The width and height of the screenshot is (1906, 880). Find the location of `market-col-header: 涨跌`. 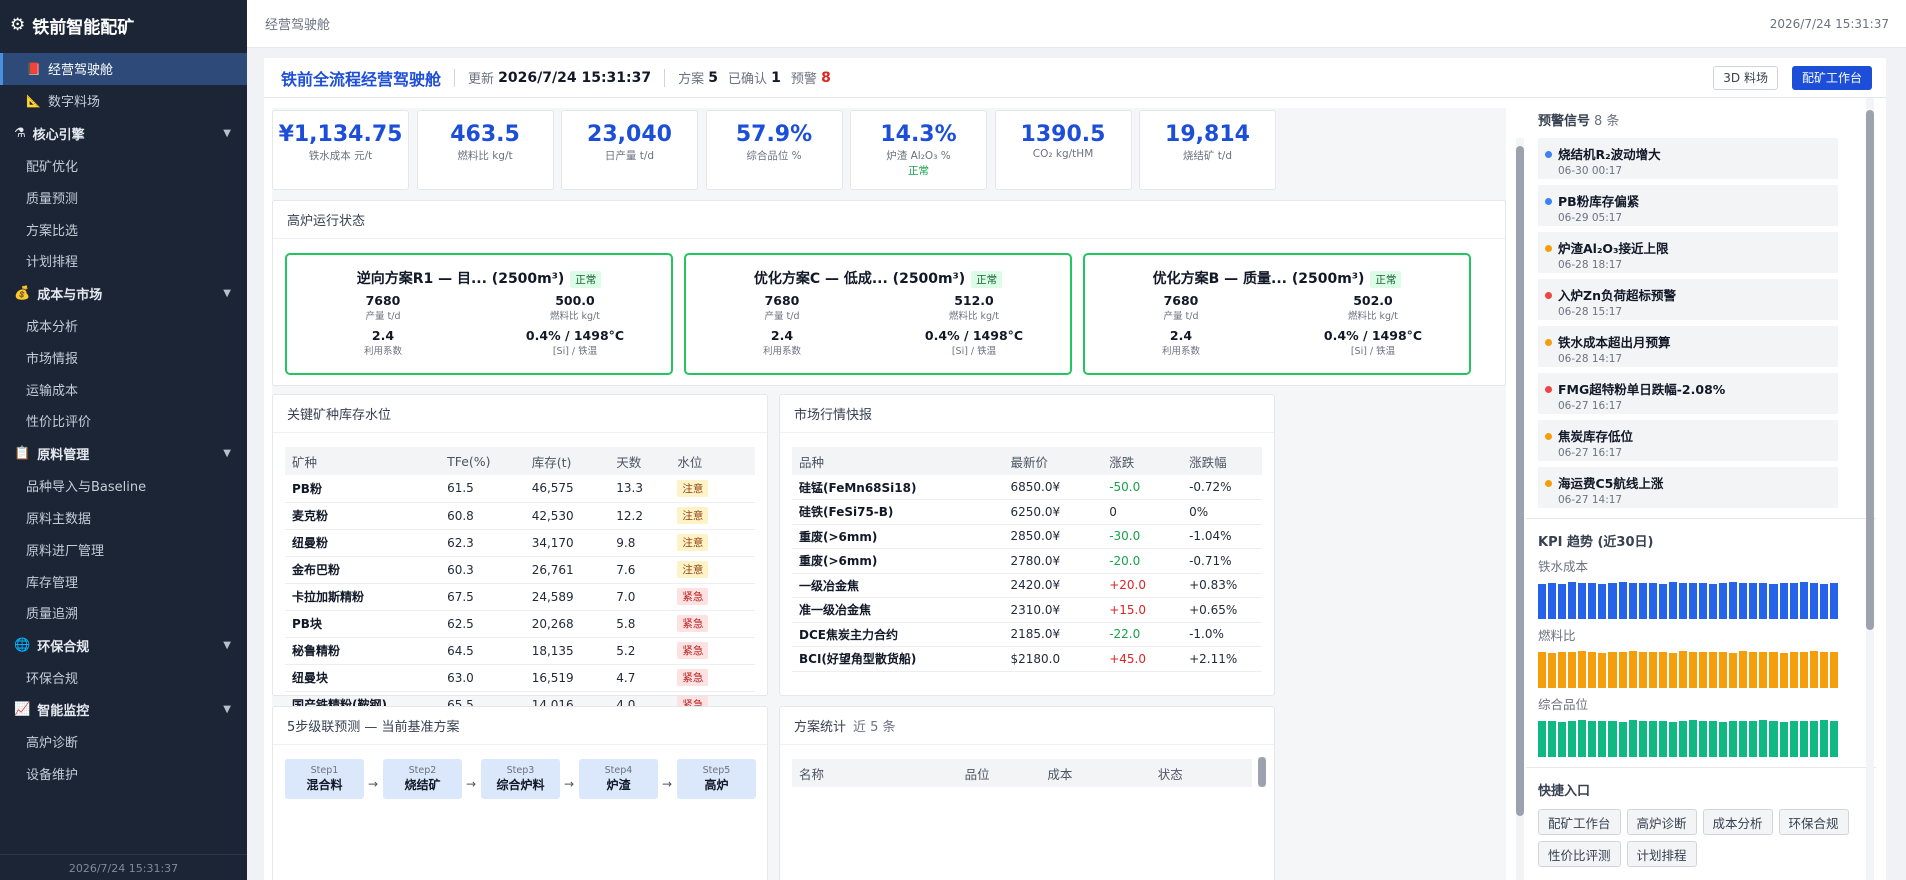

market-col-header: 涨跌 is located at coordinates (1142, 461).